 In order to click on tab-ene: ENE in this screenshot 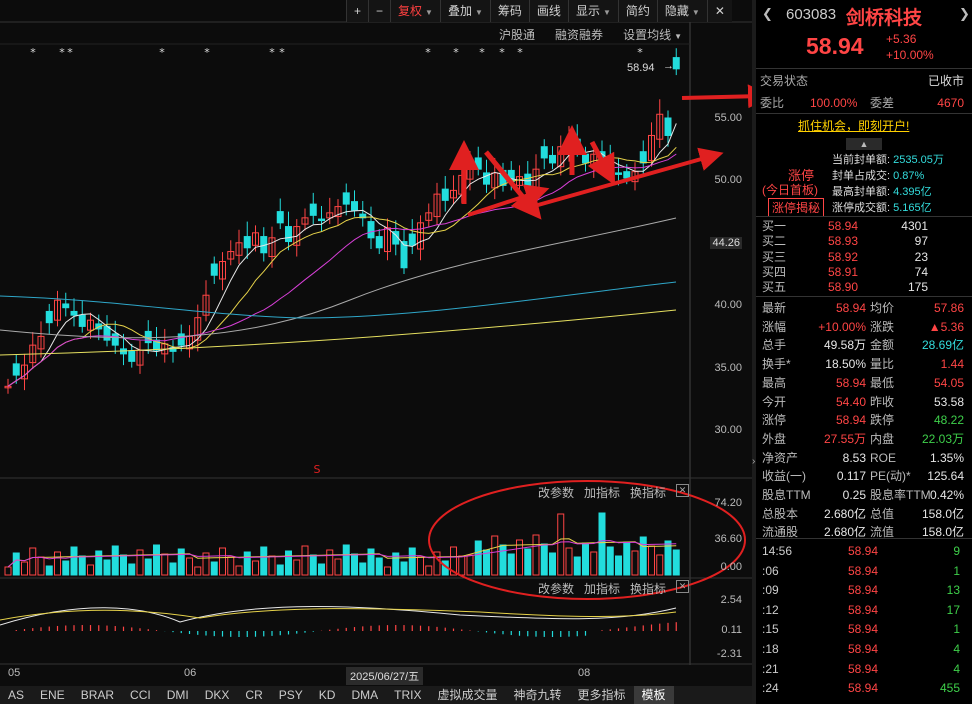, I will do `click(52, 695)`.